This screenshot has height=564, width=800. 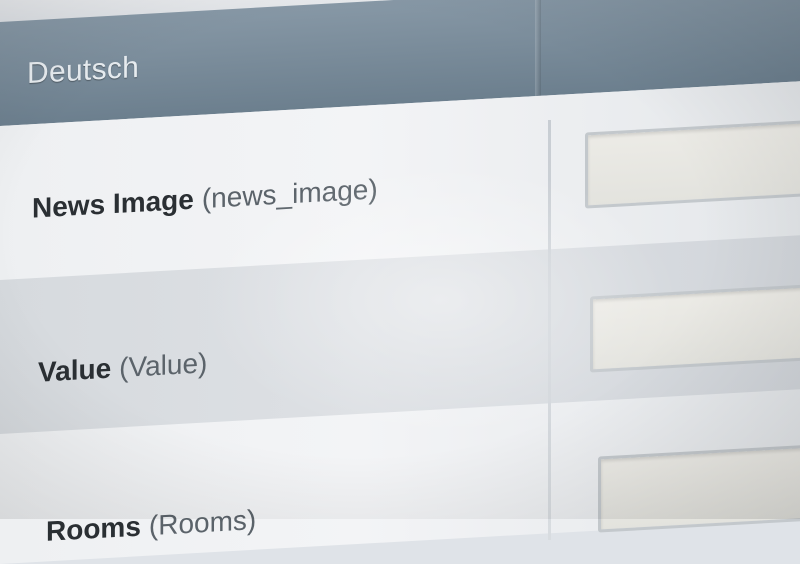 What do you see at coordinates (75, 370) in the screenshot?
I see `field-label-text: Value` at bounding box center [75, 370].